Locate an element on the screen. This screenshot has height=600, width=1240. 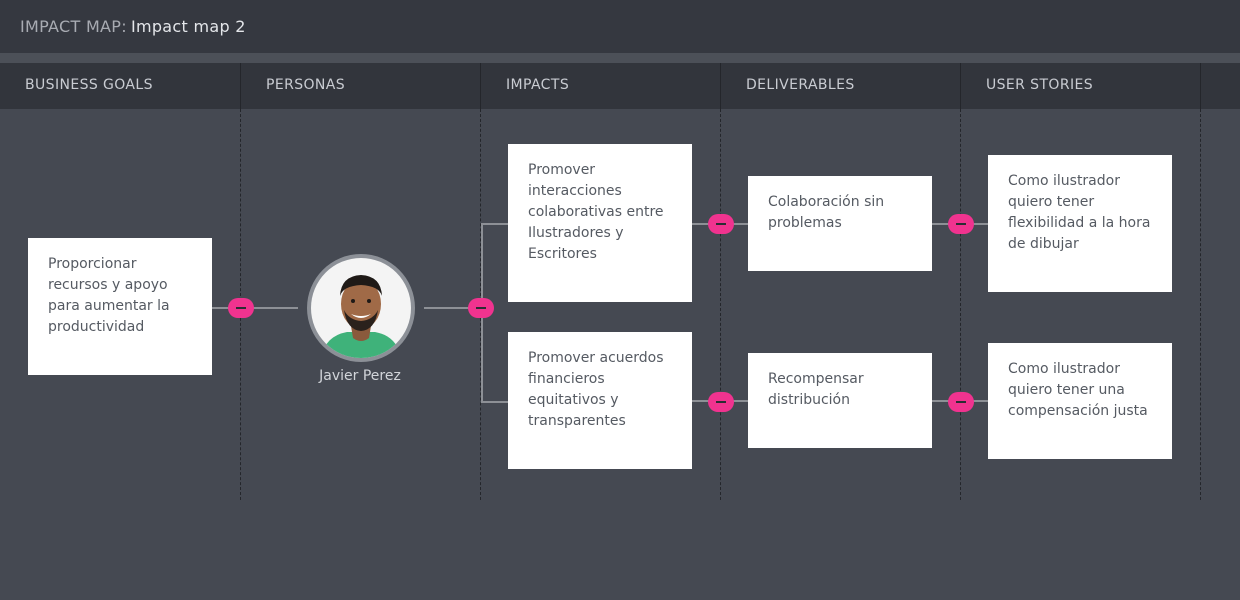
persona-photo is located at coordinates (361, 308).